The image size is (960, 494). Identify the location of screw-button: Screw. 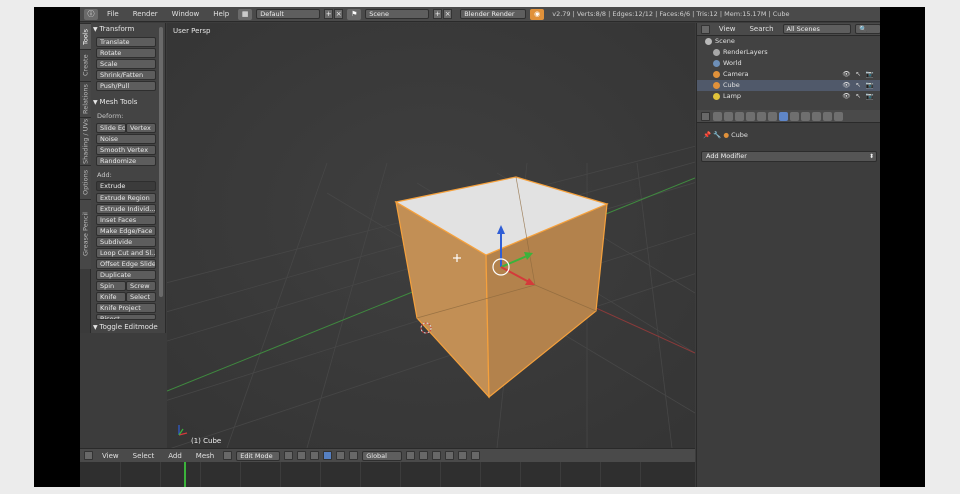
(141, 286).